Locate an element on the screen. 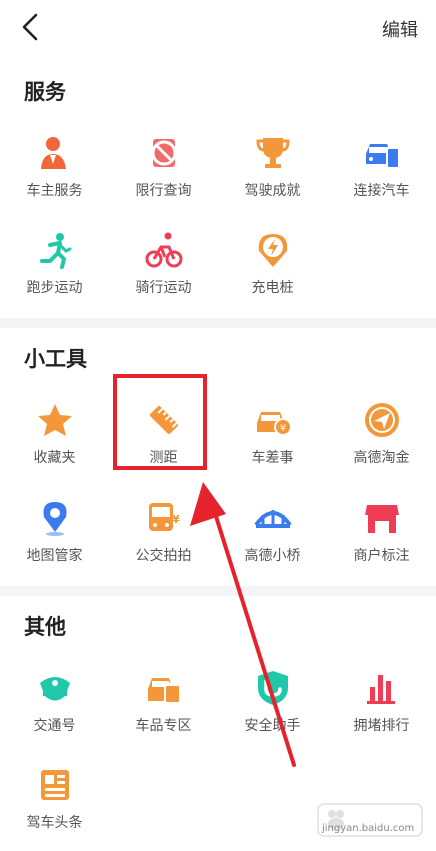  section-title-tools: 小工具 is located at coordinates (55, 359).